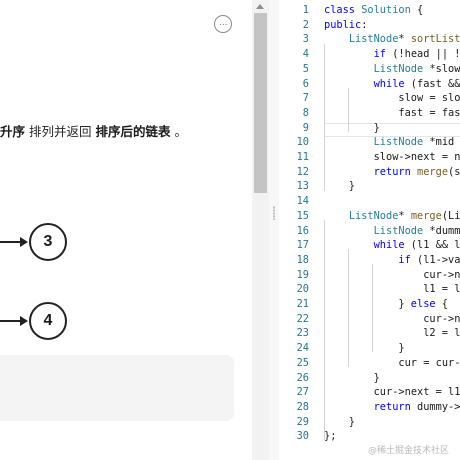 This screenshot has width=460, height=460. I want to click on line-number: 22, so click(302, 318).